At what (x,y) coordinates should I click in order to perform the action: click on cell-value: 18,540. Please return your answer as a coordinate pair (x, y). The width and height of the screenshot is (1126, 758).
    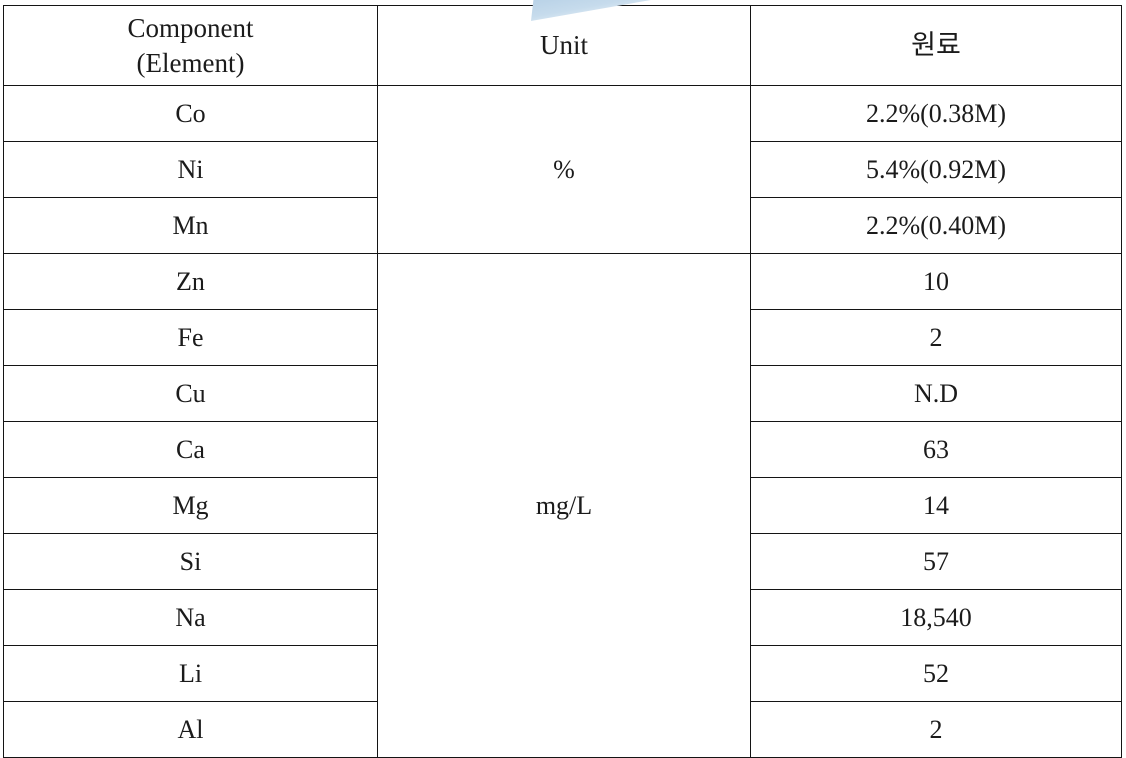
    Looking at the image, I should click on (936, 617).